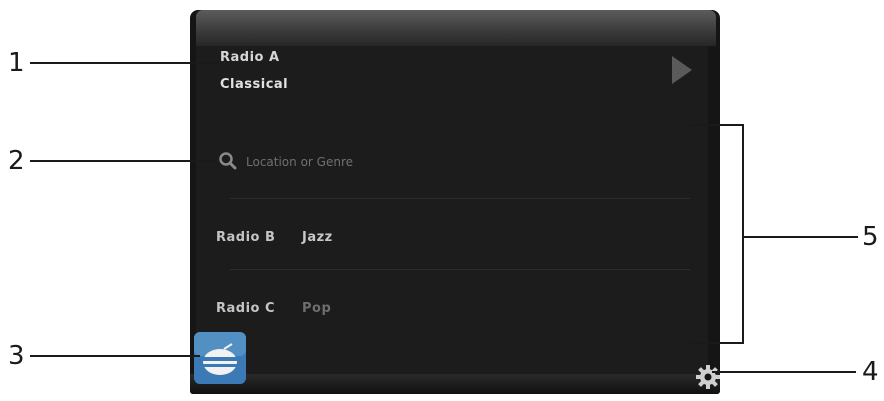 The image size is (884, 401). What do you see at coordinates (717, 234) in the screenshot?
I see `callout-5-bracket` at bounding box center [717, 234].